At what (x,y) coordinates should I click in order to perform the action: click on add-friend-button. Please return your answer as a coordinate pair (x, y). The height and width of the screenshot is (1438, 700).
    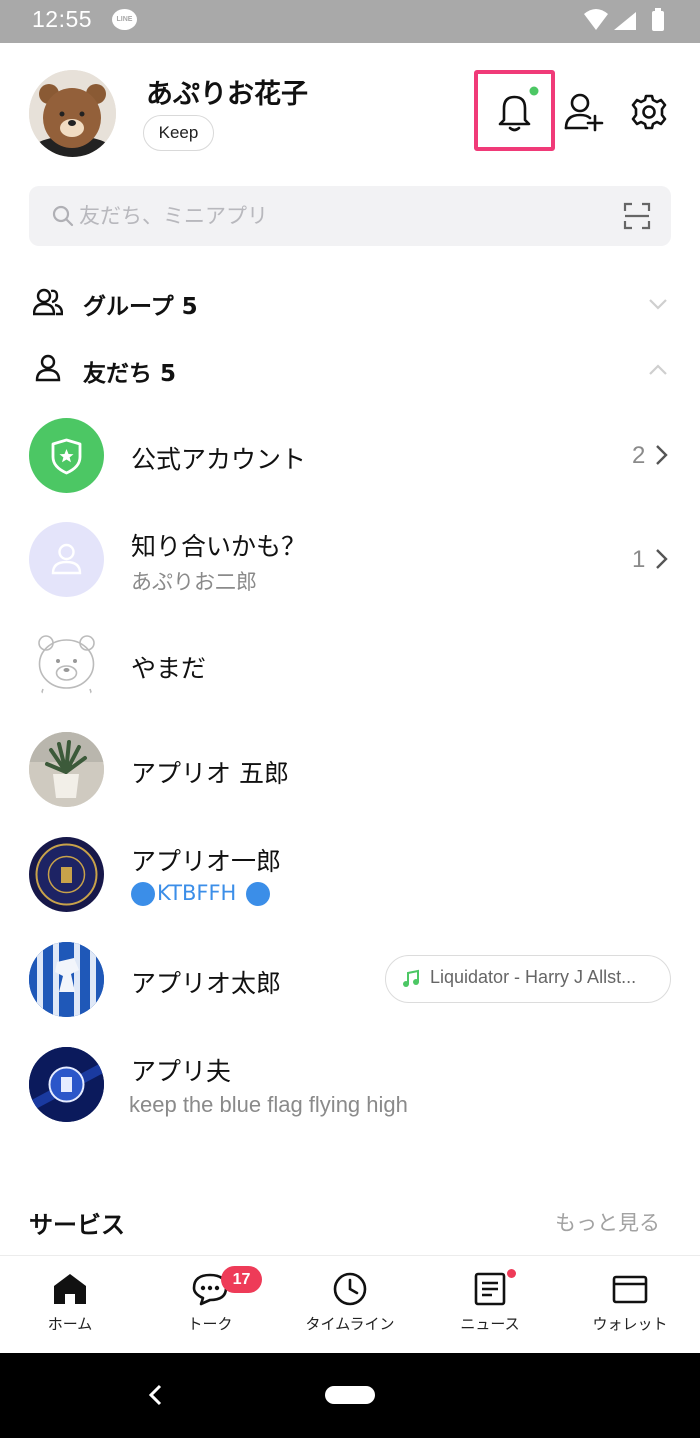
    Looking at the image, I should click on (584, 112).